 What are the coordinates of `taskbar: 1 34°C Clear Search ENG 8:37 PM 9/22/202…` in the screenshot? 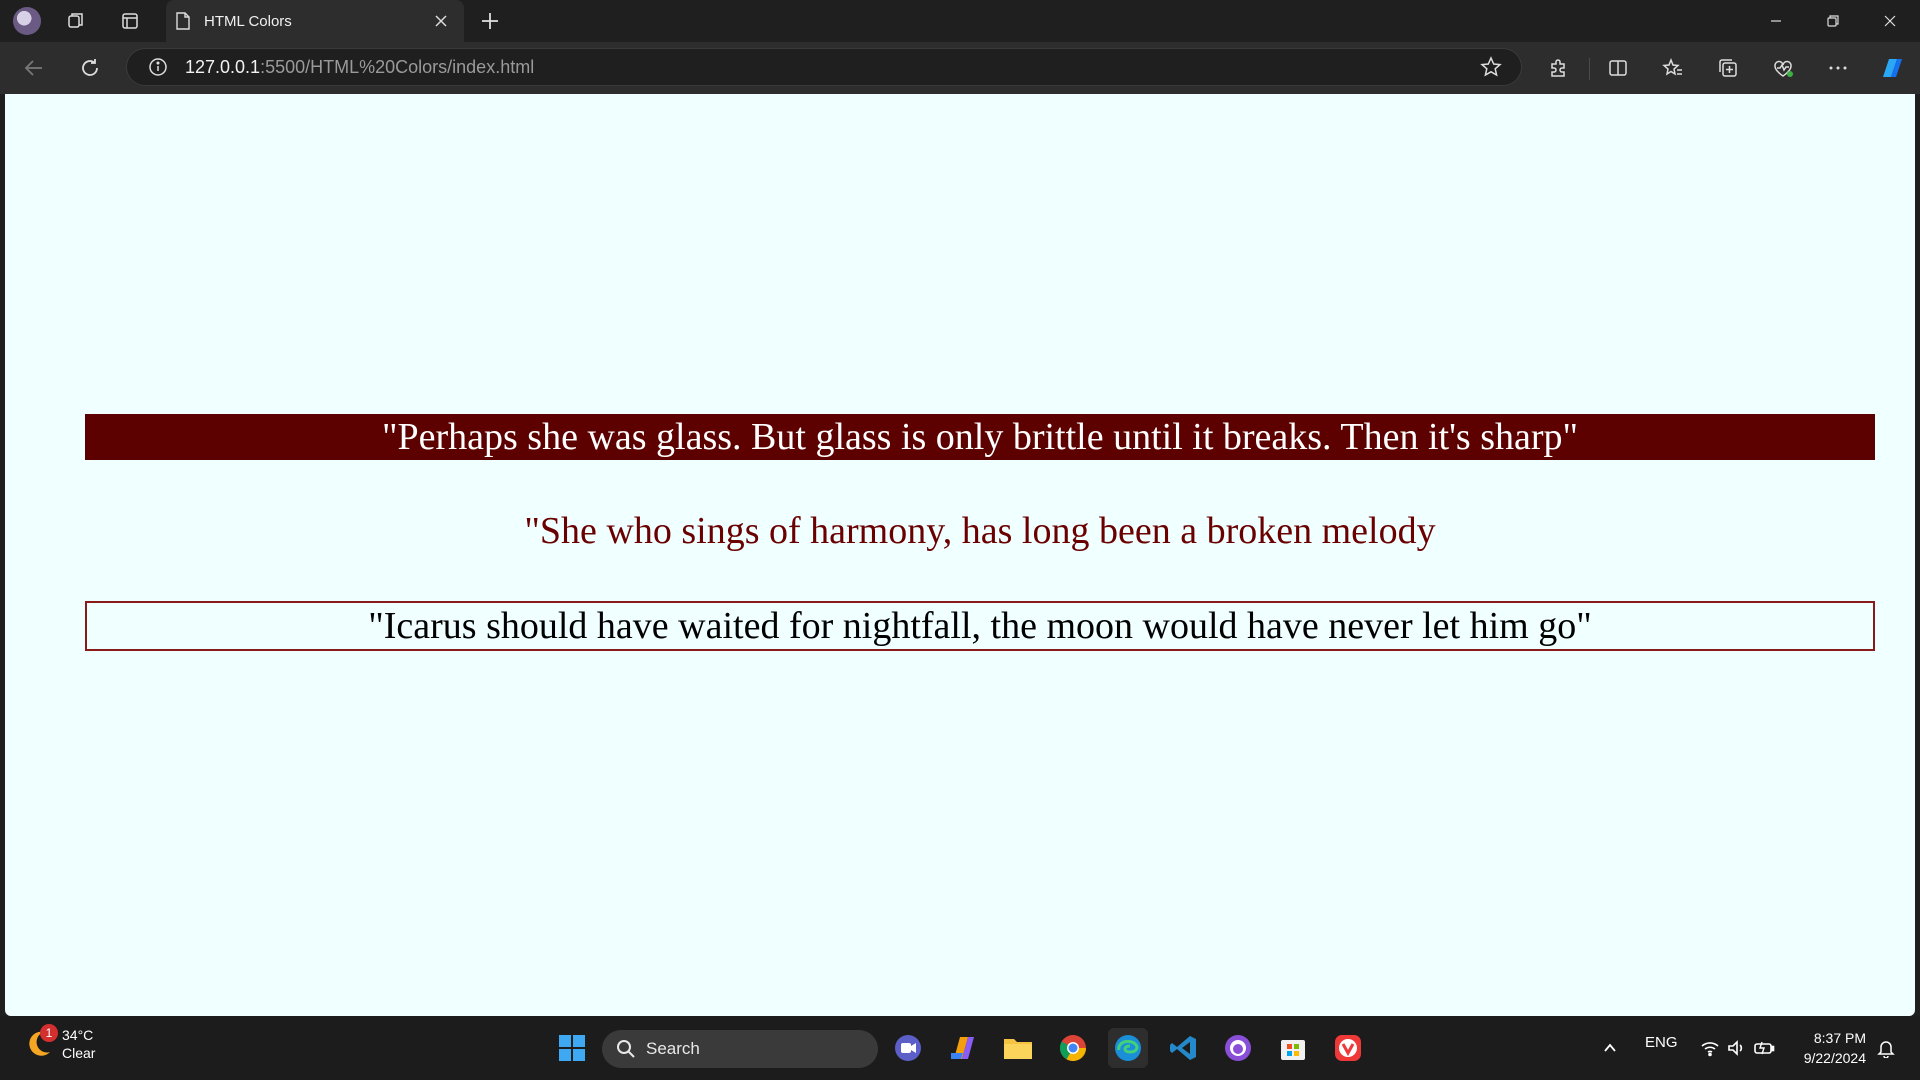 It's located at (960, 1048).